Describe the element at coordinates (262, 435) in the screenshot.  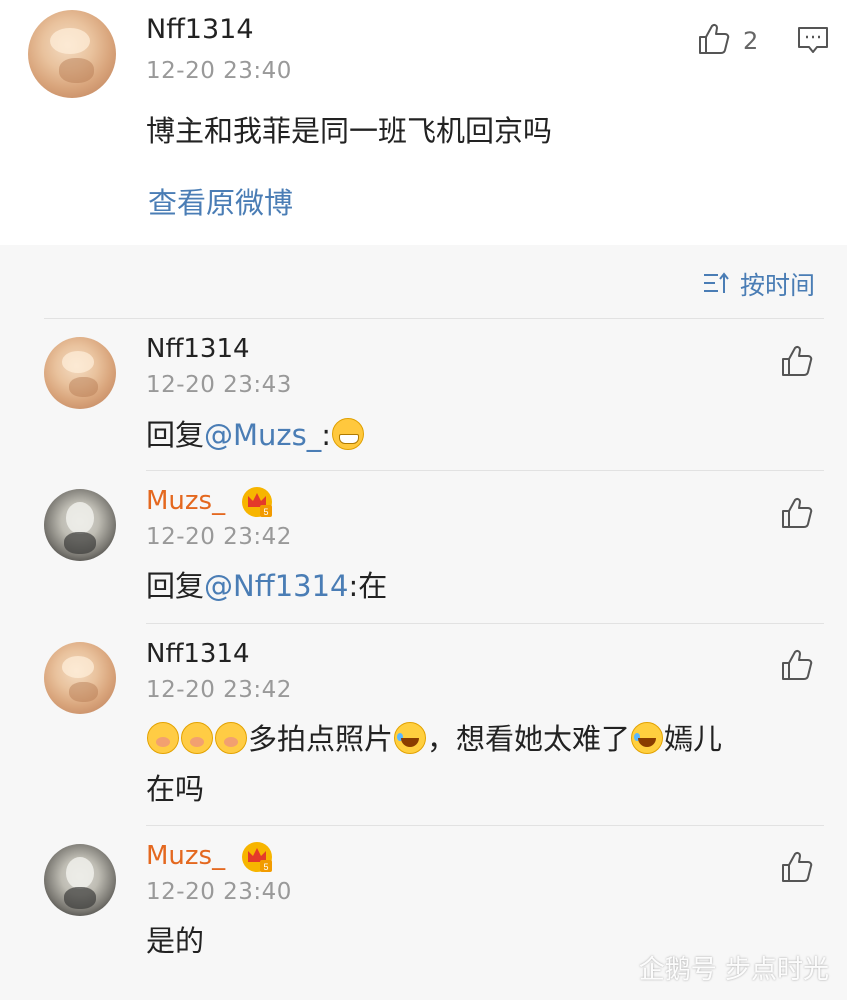
I see `mention-link: @Muzs_` at that location.